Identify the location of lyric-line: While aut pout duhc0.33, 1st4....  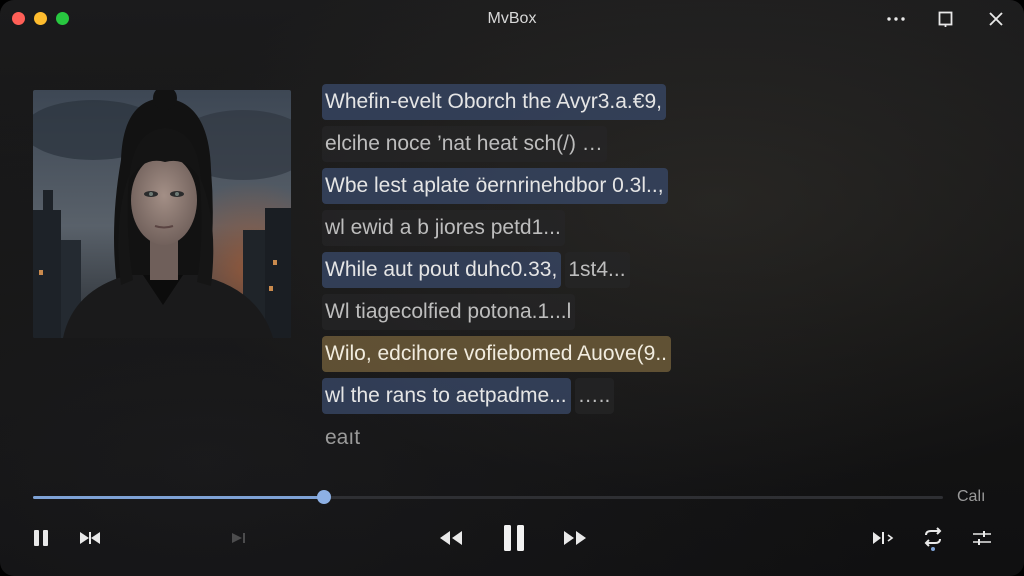
(542, 270).